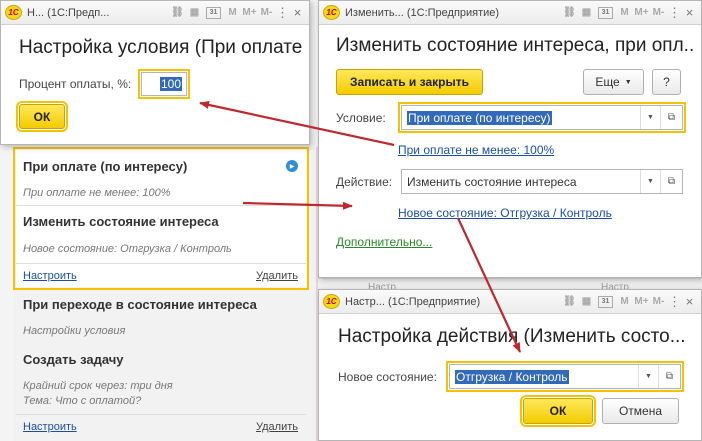 Image resolution: width=702 pixels, height=441 pixels. Describe the element at coordinates (387, 377) in the screenshot. I see `new-state-label: Новое состояние:` at that location.